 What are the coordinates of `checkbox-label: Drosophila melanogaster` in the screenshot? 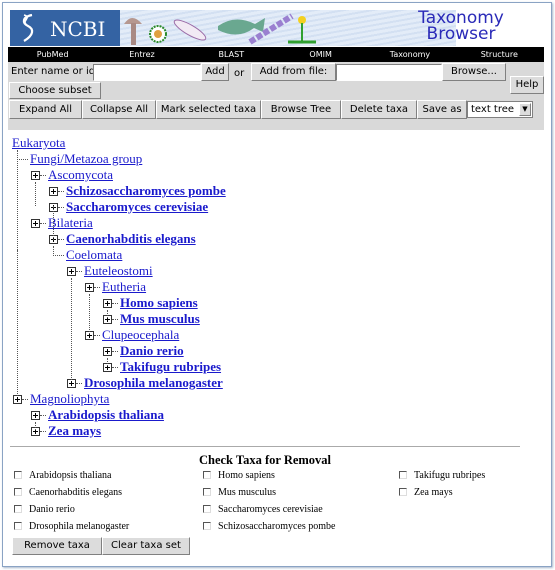 It's located at (79, 526).